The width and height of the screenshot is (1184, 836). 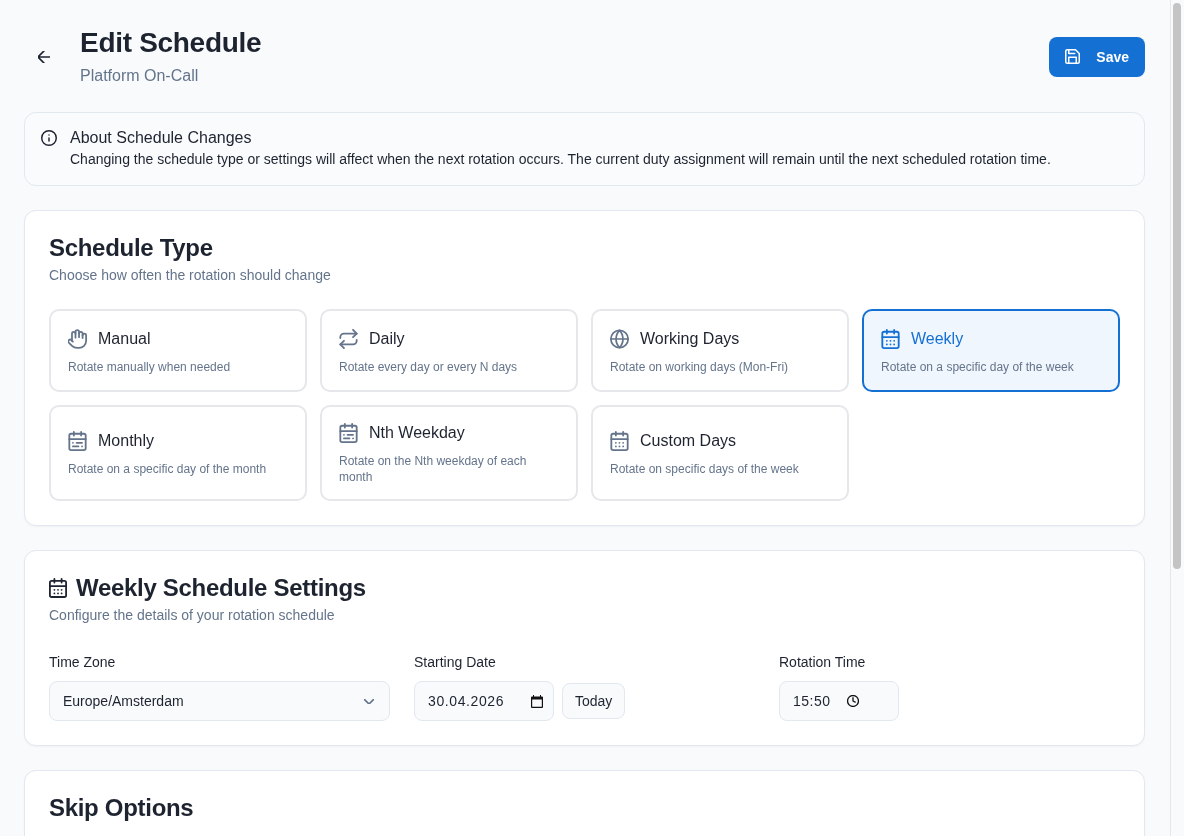 What do you see at coordinates (720, 350) in the screenshot?
I see `schedule-type-option: Working Days Rotate on working days (Mon-Fri)` at bounding box center [720, 350].